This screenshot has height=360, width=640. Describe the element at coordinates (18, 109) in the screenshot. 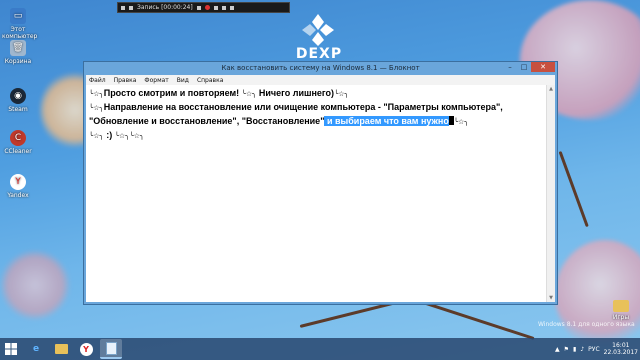

I see `desktop-icon-label: Steam` at that location.